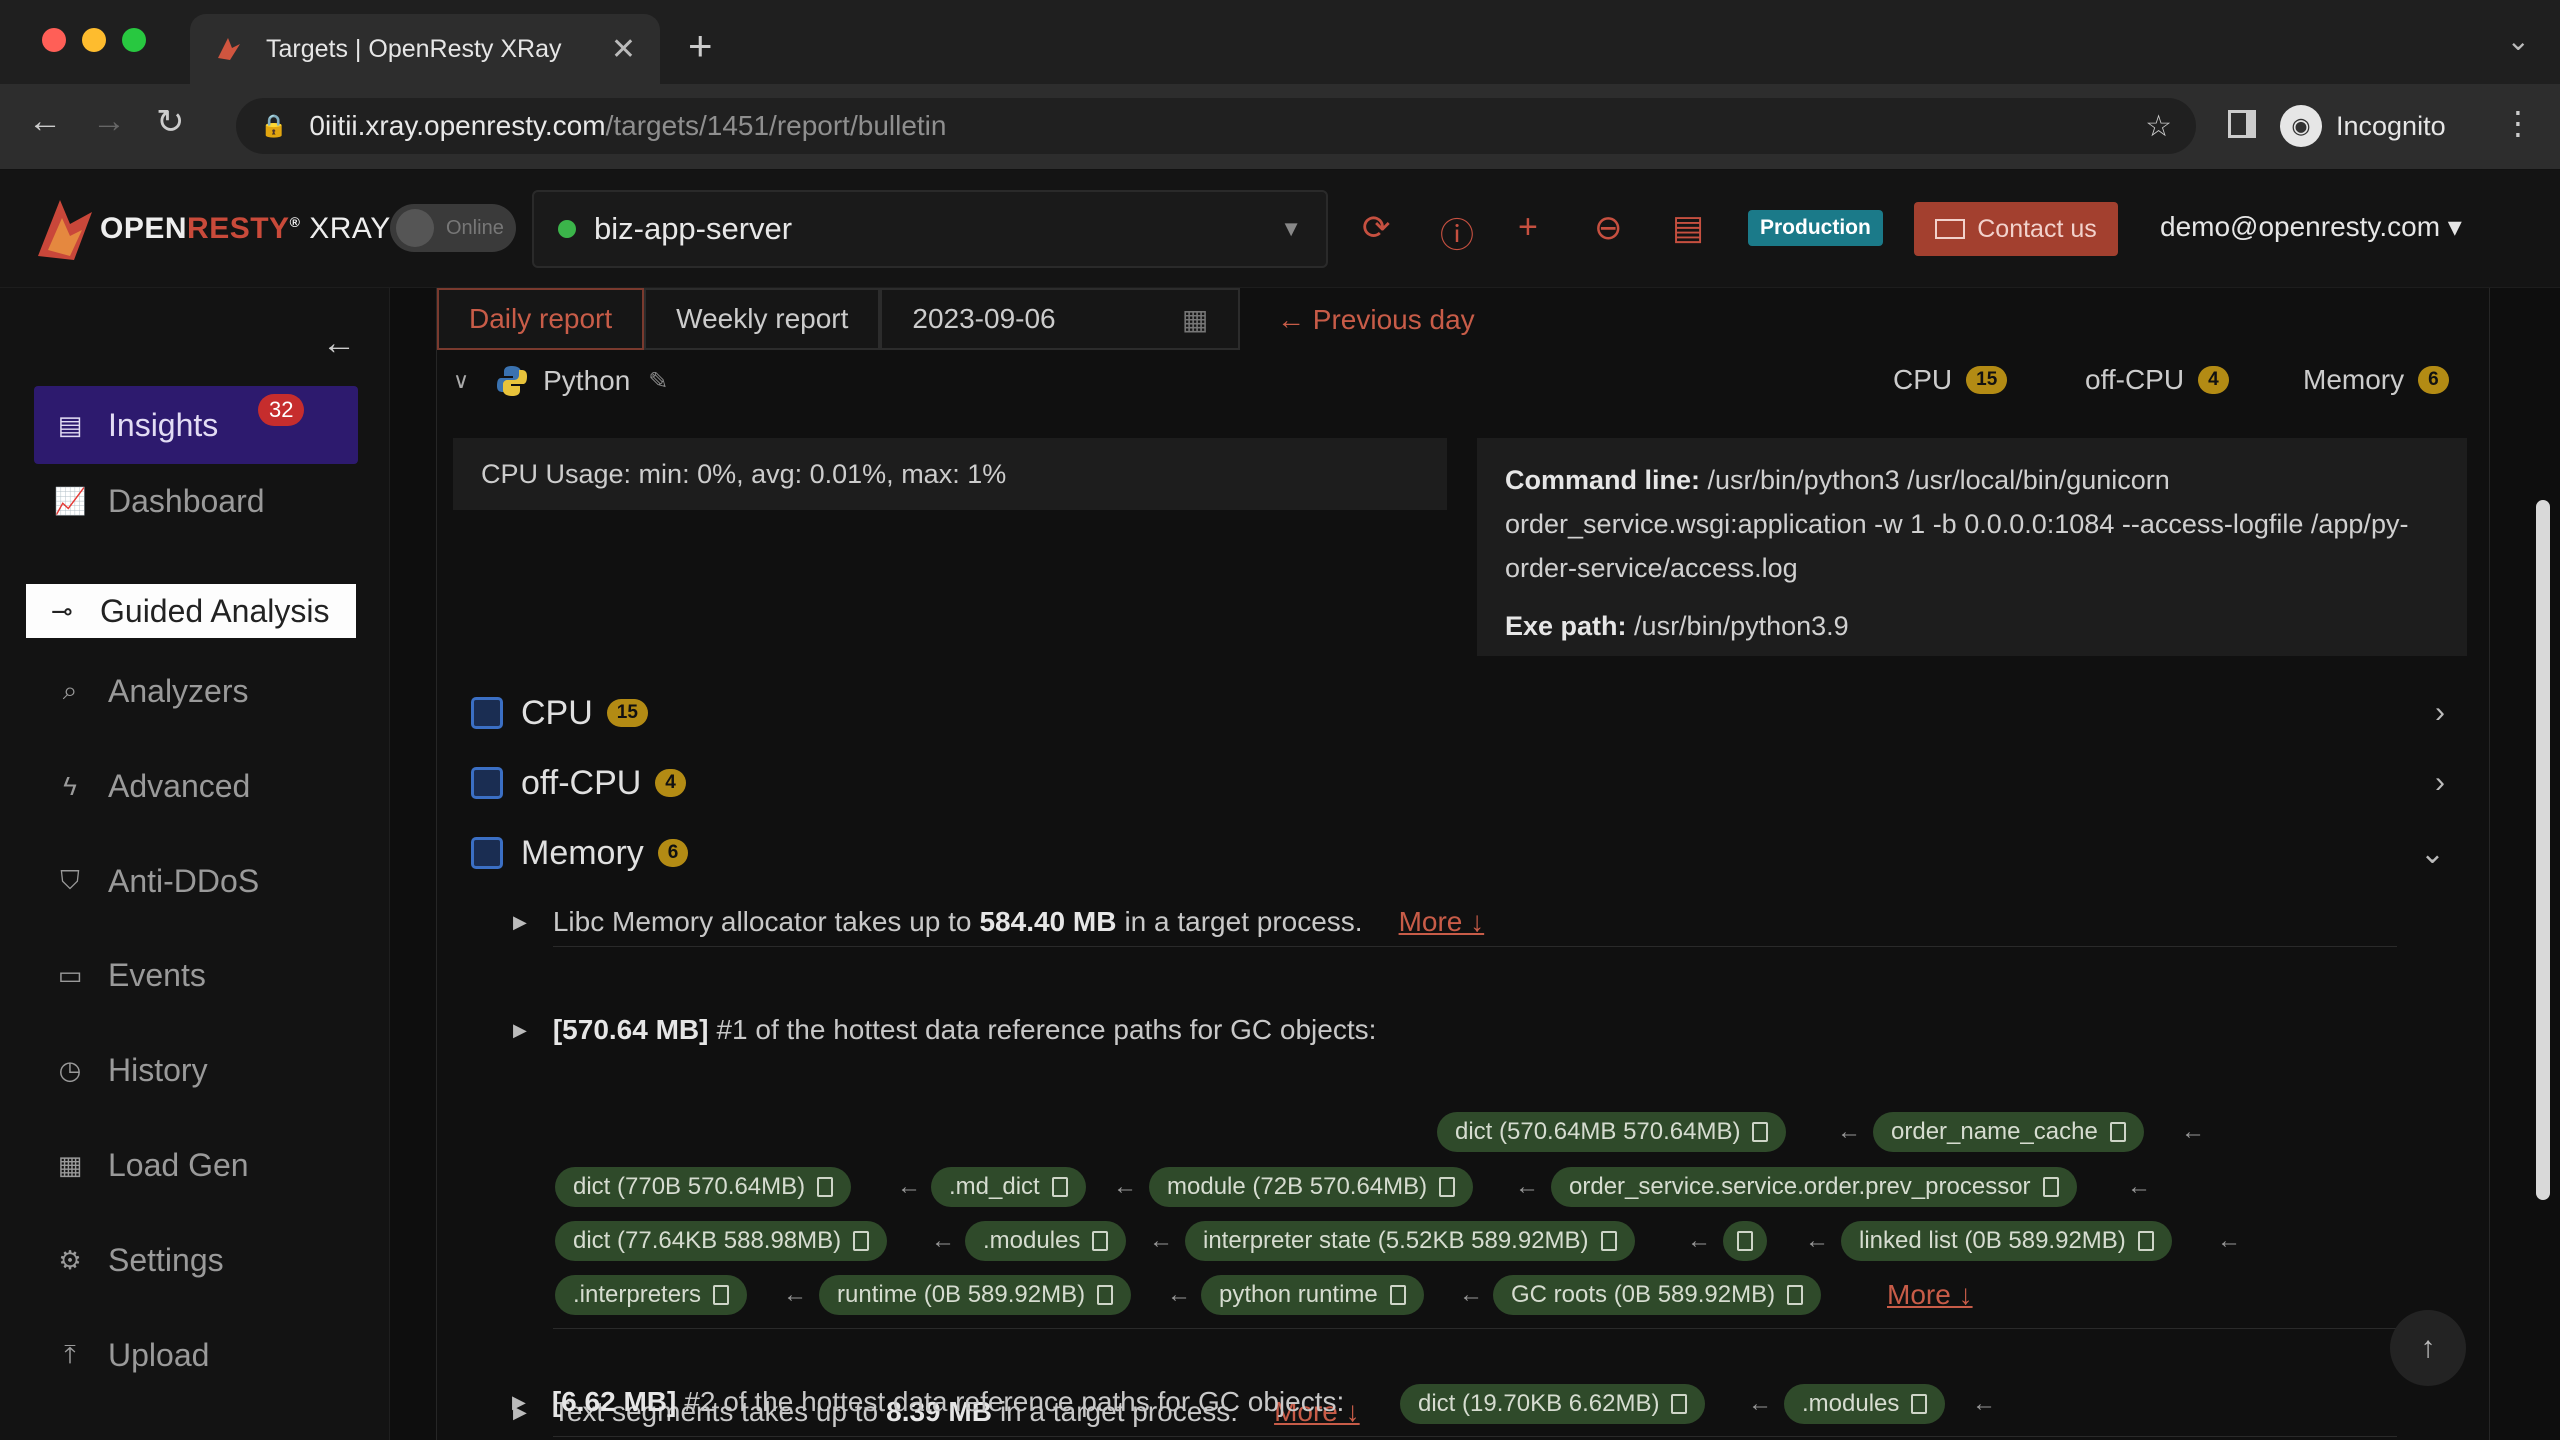  Describe the element at coordinates (2428, 1348) in the screenshot. I see `back-to-top-button: ↑` at that location.